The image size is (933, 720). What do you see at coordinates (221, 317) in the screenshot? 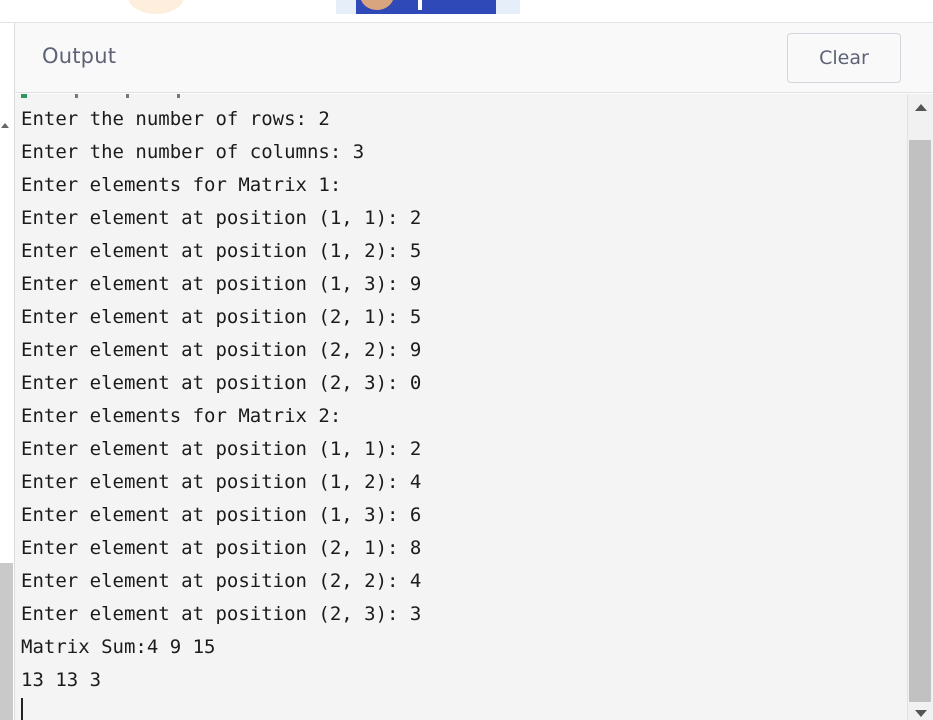
I see `console-line: Enter element at position (2, 1): 5` at bounding box center [221, 317].